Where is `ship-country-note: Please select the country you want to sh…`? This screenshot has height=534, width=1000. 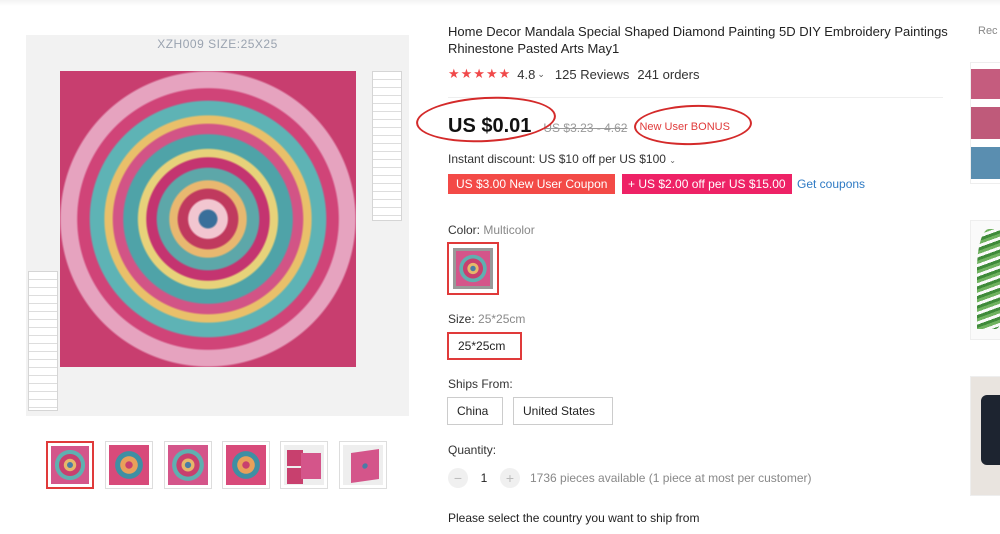
ship-country-note: Please select the country you want to sh… is located at coordinates (574, 518).